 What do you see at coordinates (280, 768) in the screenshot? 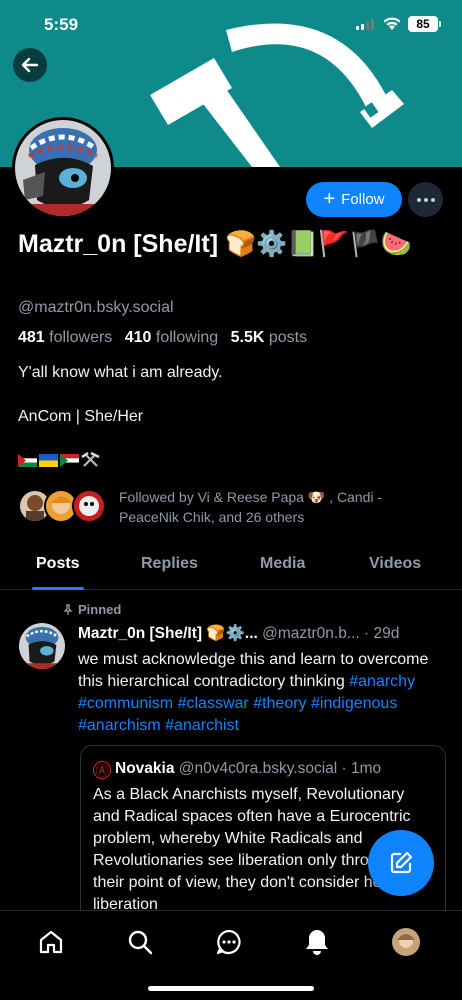
I see `quoted-author-meta: @n0v4c0ra.bsky.social · 1mo` at bounding box center [280, 768].